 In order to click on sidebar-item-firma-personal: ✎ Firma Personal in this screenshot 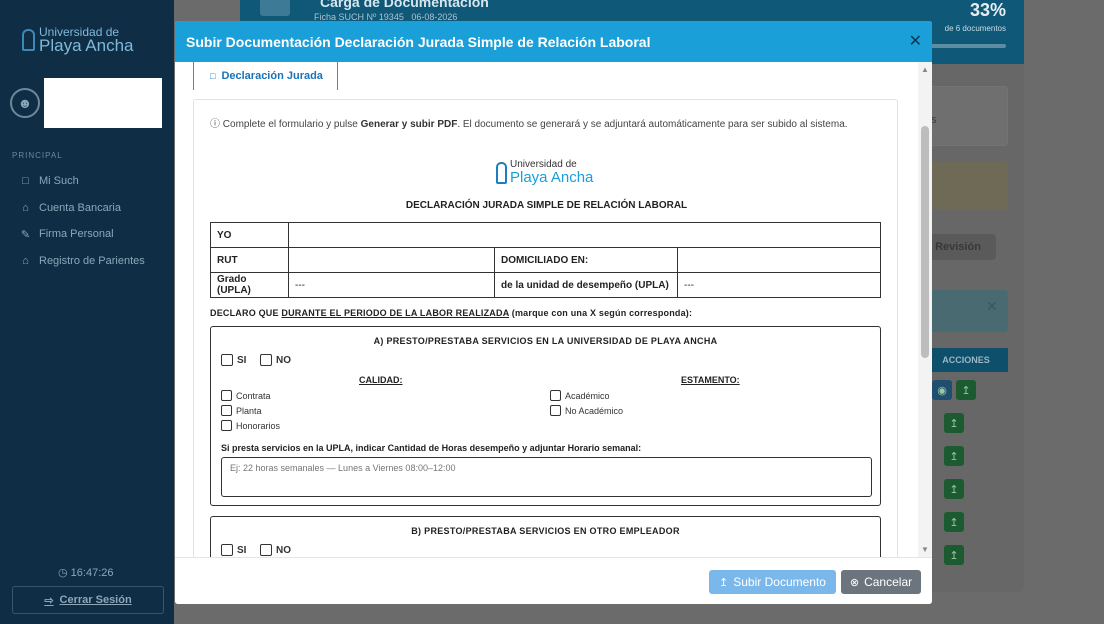, I will do `click(82, 234)`.